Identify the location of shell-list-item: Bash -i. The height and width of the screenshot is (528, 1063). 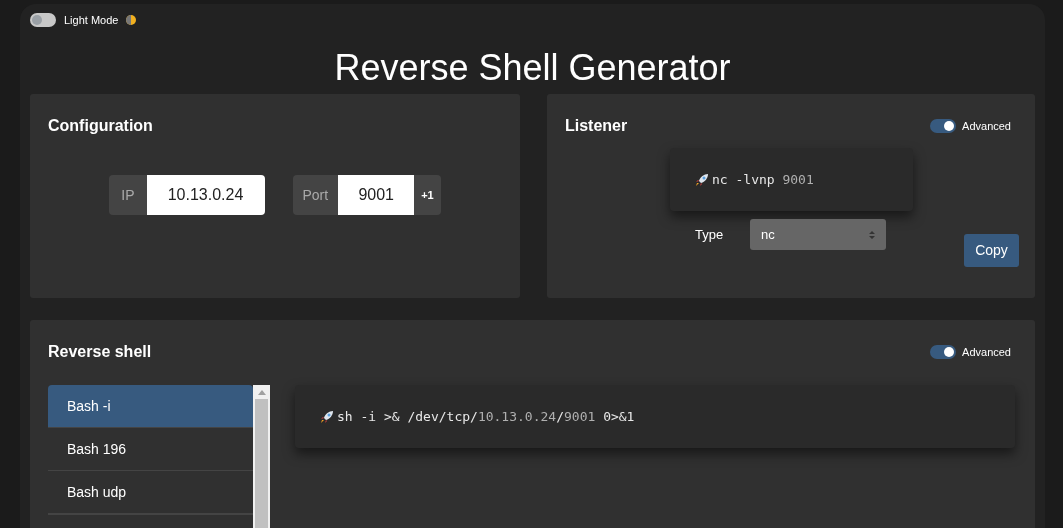
(150, 406).